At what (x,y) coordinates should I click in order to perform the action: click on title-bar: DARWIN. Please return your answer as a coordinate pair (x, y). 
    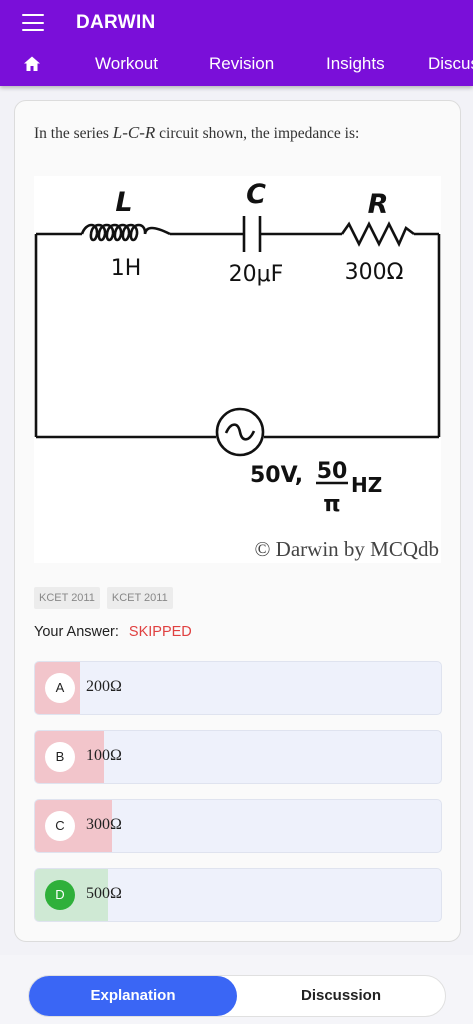
    Looking at the image, I should click on (236, 23).